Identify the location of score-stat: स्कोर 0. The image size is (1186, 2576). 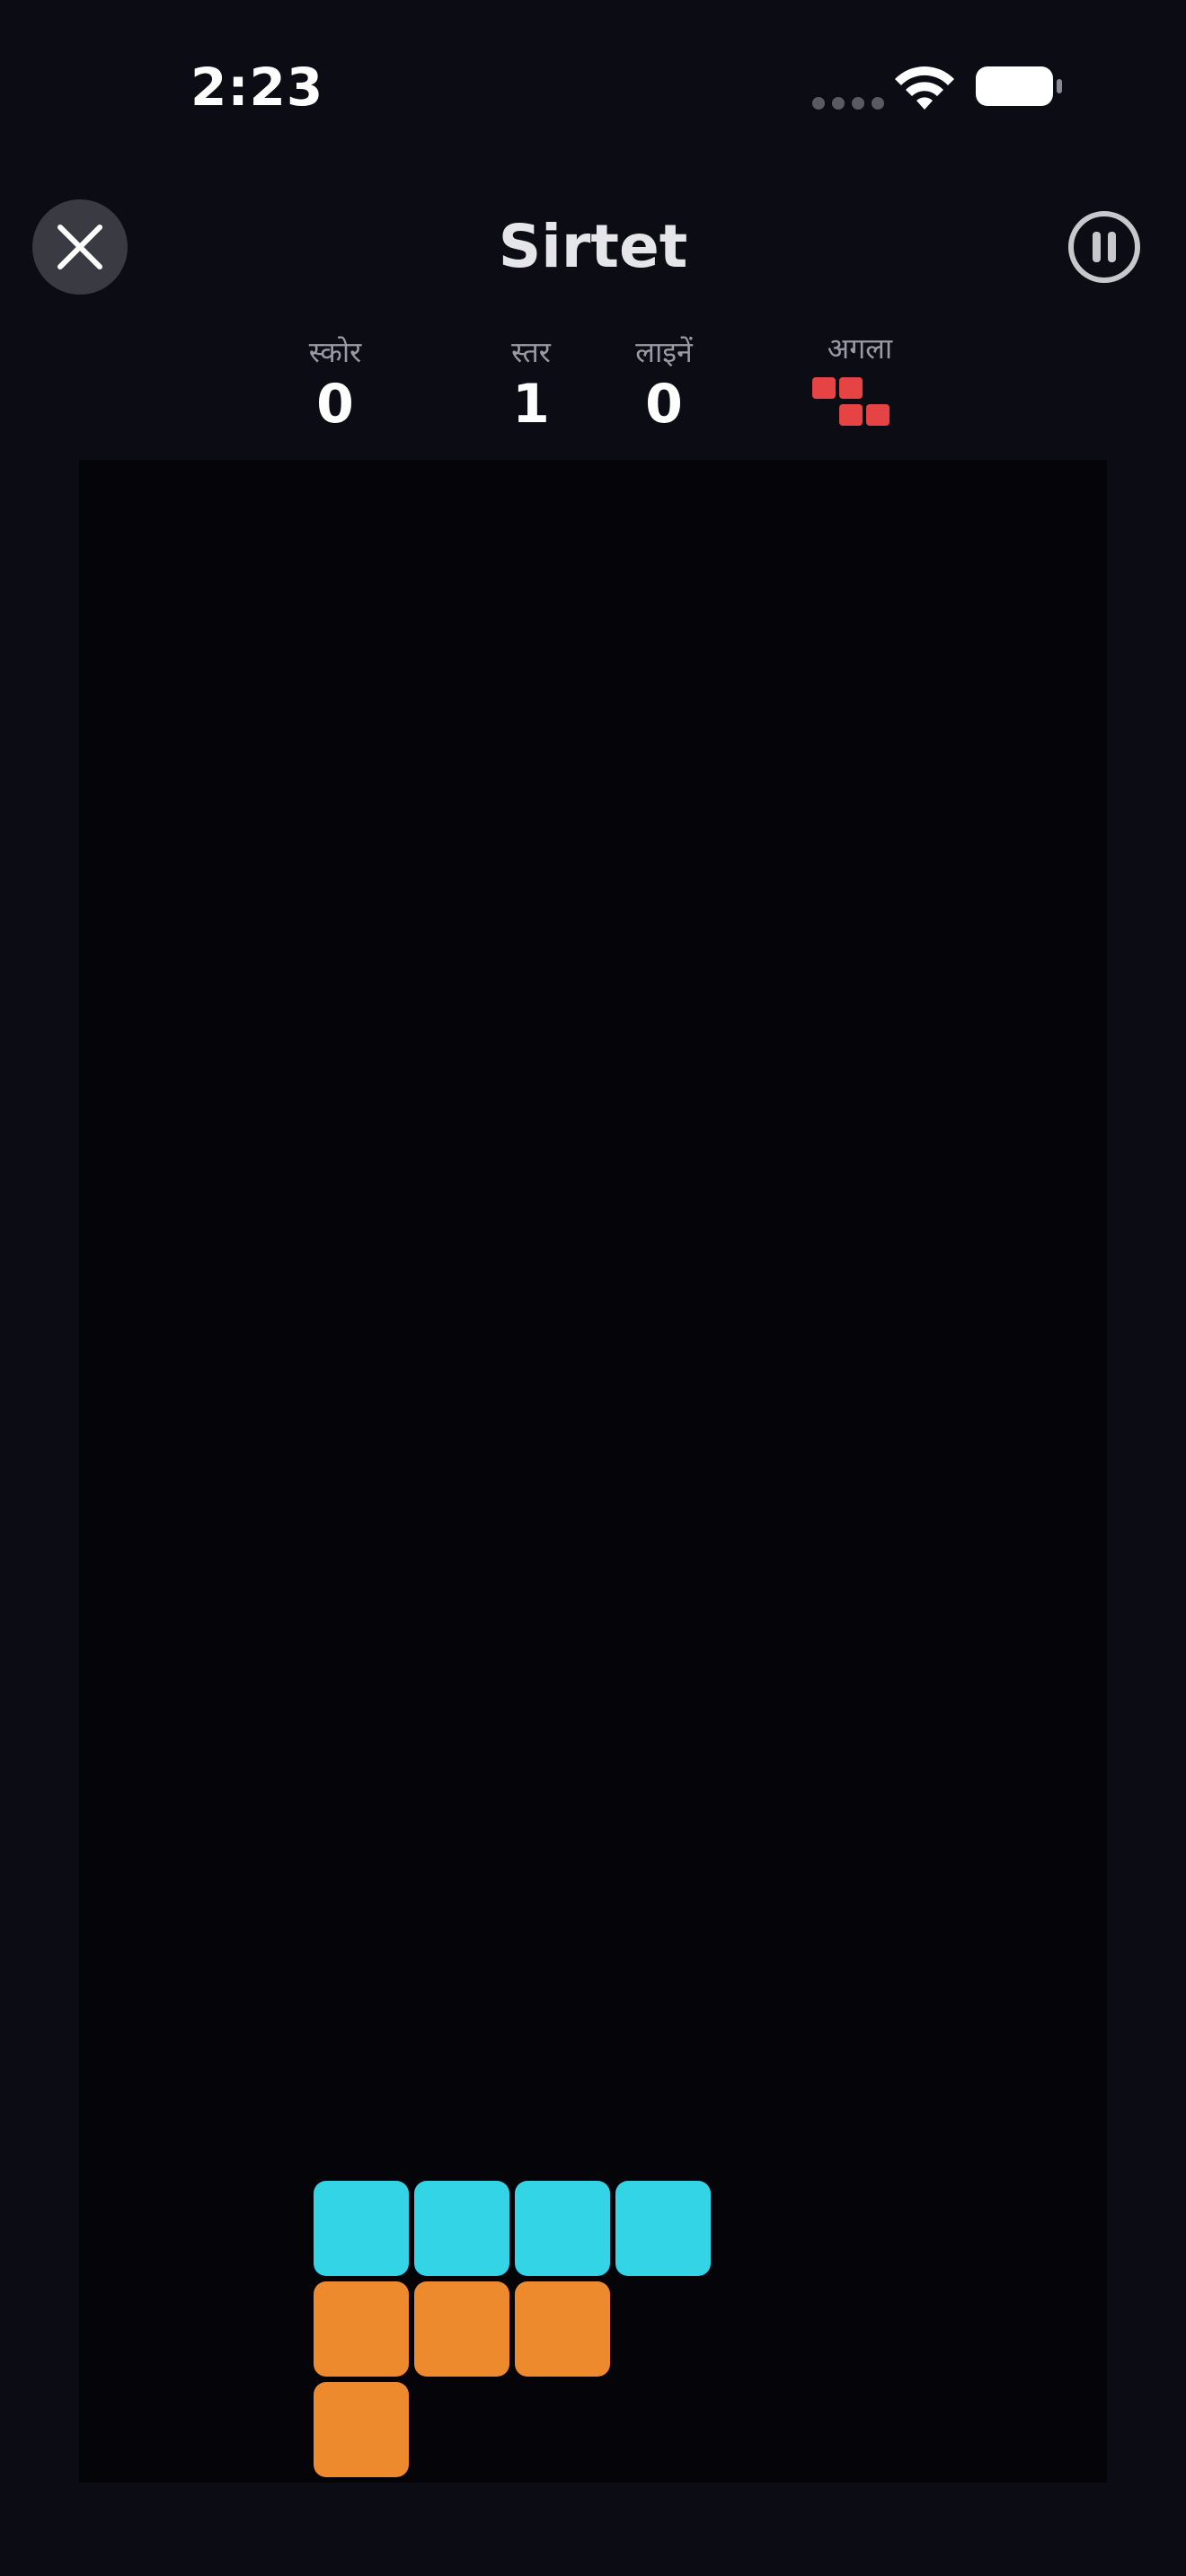
(335, 384).